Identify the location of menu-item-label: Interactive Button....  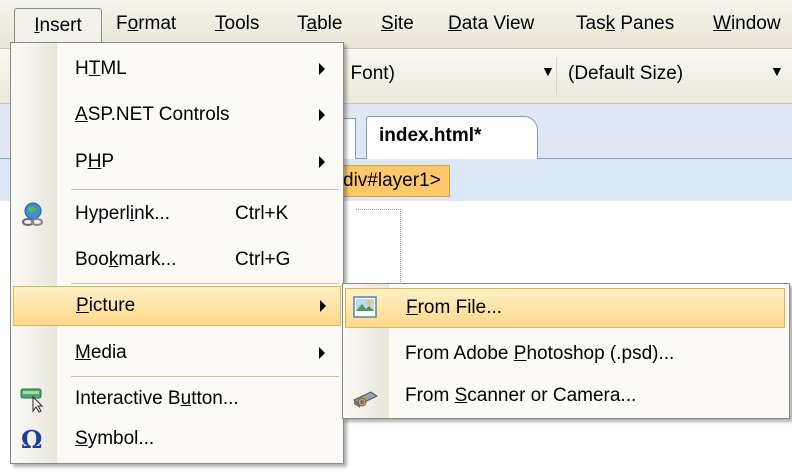
(157, 398).